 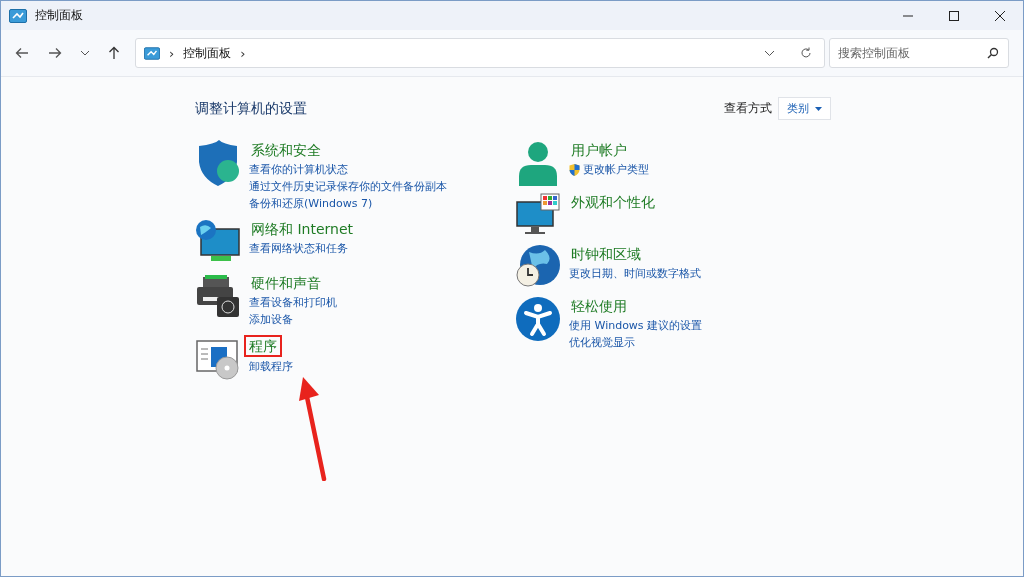 I want to click on task-link: 优化视觉显示, so click(x=602, y=342).